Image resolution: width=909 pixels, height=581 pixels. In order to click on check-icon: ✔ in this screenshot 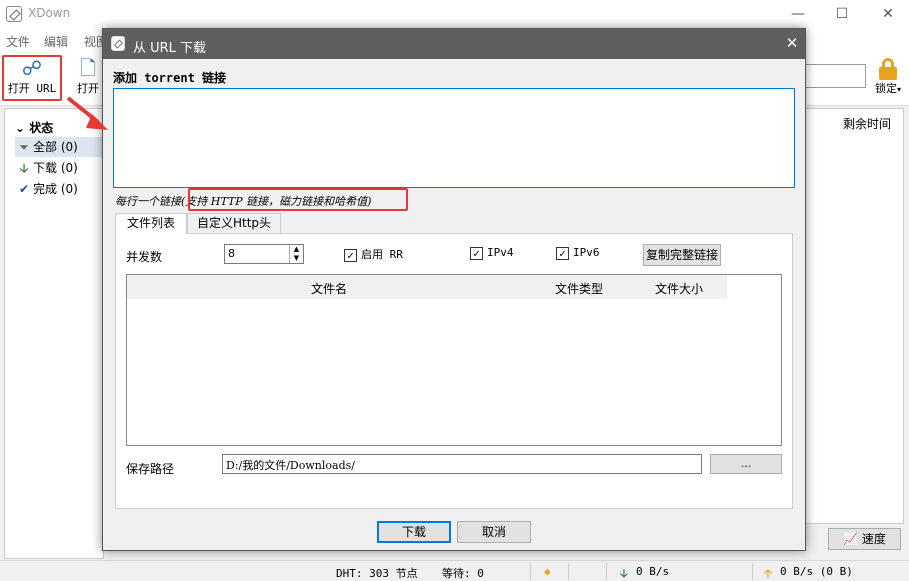, I will do `click(24, 189)`.